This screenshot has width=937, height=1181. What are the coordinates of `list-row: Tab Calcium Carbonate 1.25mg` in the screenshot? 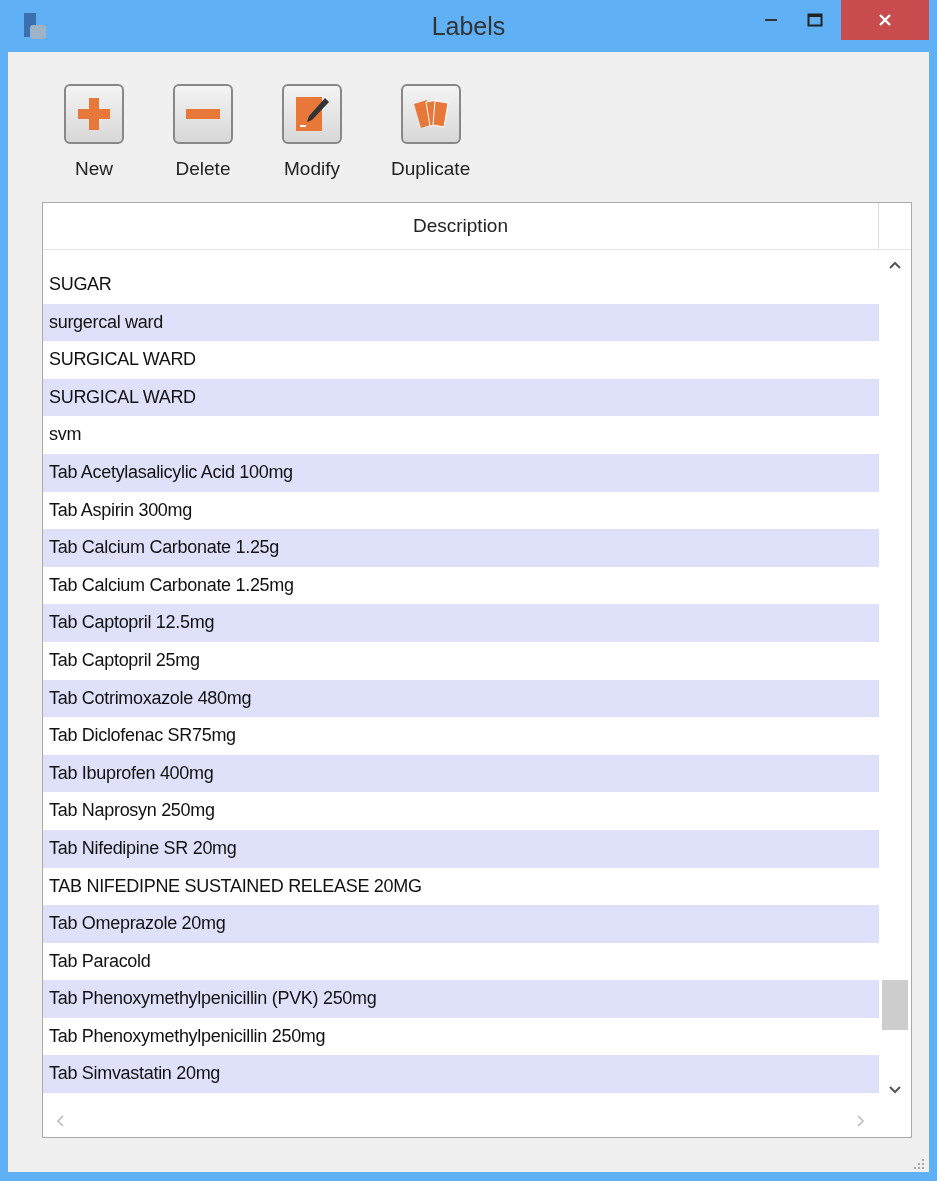 It's located at (461, 585).